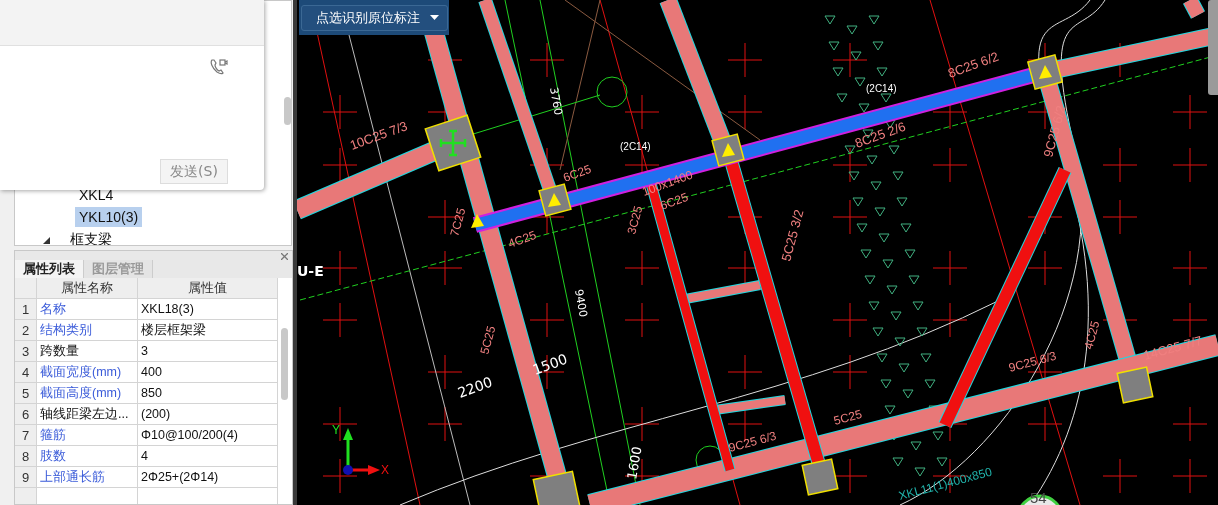  Describe the element at coordinates (87, 372) in the screenshot. I see `property-name: 截面宽度(mm)` at that location.